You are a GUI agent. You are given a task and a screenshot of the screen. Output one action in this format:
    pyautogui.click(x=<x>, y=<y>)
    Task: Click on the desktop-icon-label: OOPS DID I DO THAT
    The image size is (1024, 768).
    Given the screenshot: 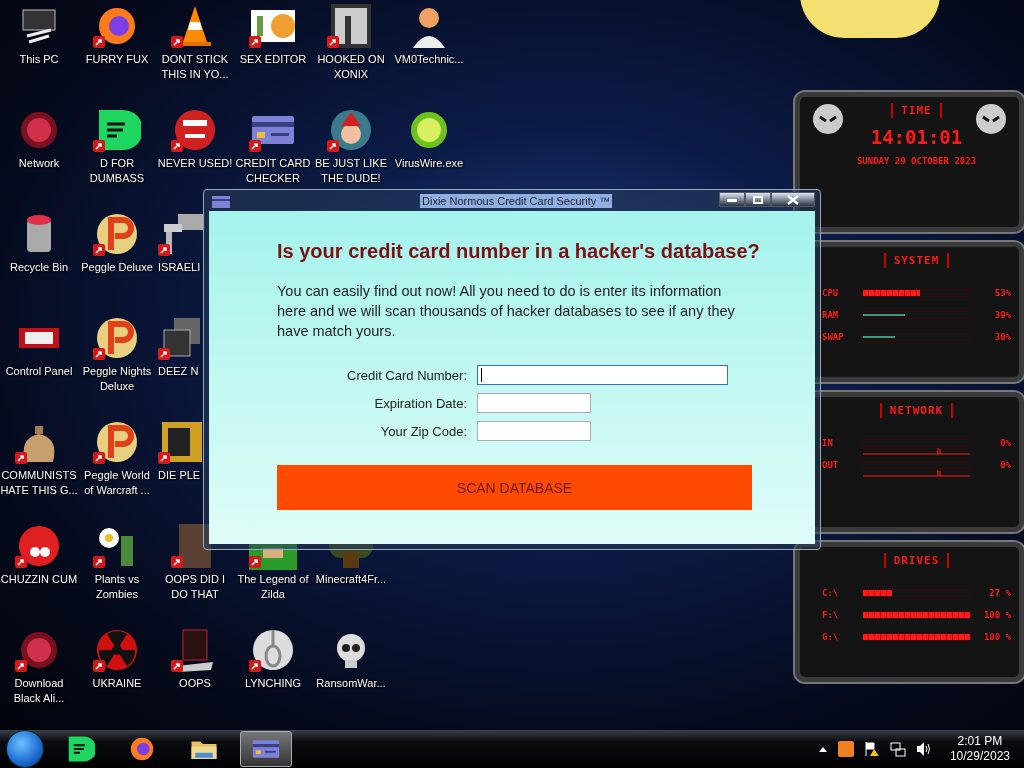 What is the action you would take?
    pyautogui.click(x=195, y=587)
    